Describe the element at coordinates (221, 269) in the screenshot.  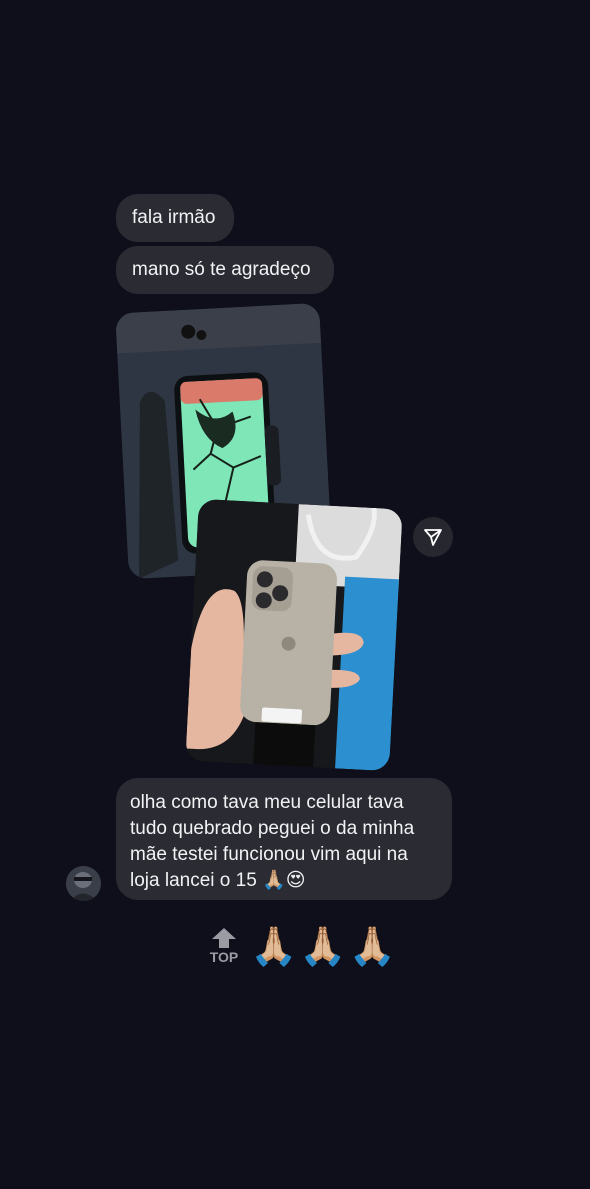
I see `message-text: mano só te agradeço` at that location.